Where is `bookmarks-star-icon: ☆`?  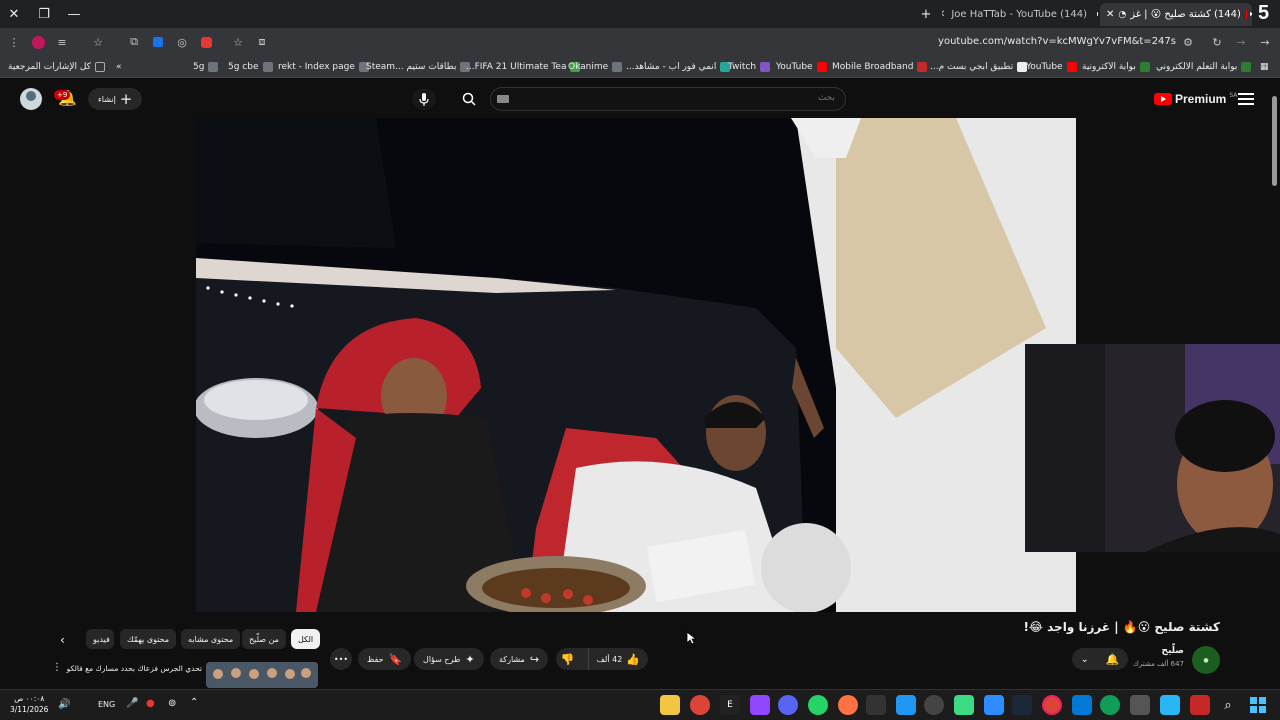
bookmarks-star-icon: ☆ is located at coordinates (98, 42).